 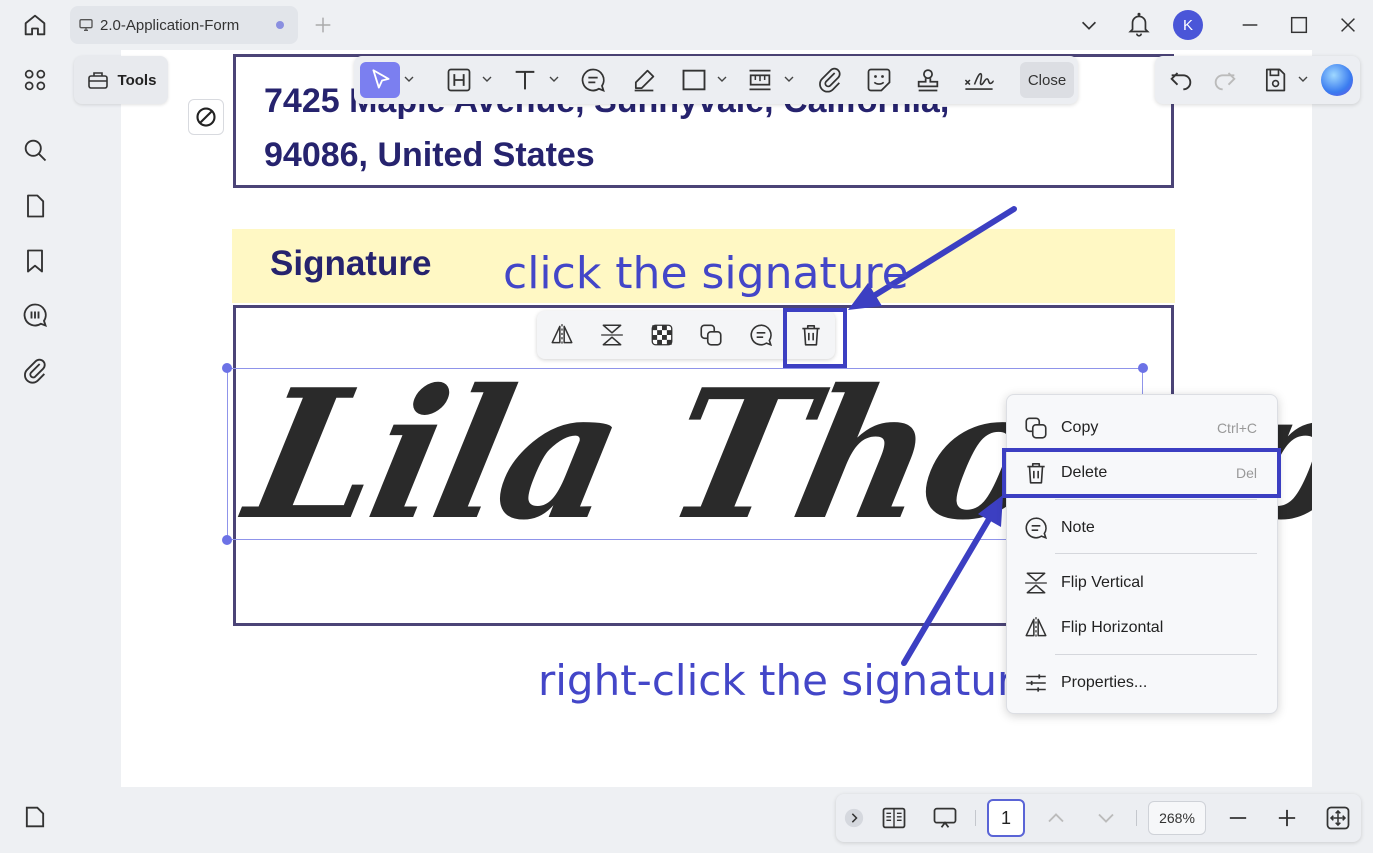 I want to click on delete-highlight-box, so click(x=815, y=338).